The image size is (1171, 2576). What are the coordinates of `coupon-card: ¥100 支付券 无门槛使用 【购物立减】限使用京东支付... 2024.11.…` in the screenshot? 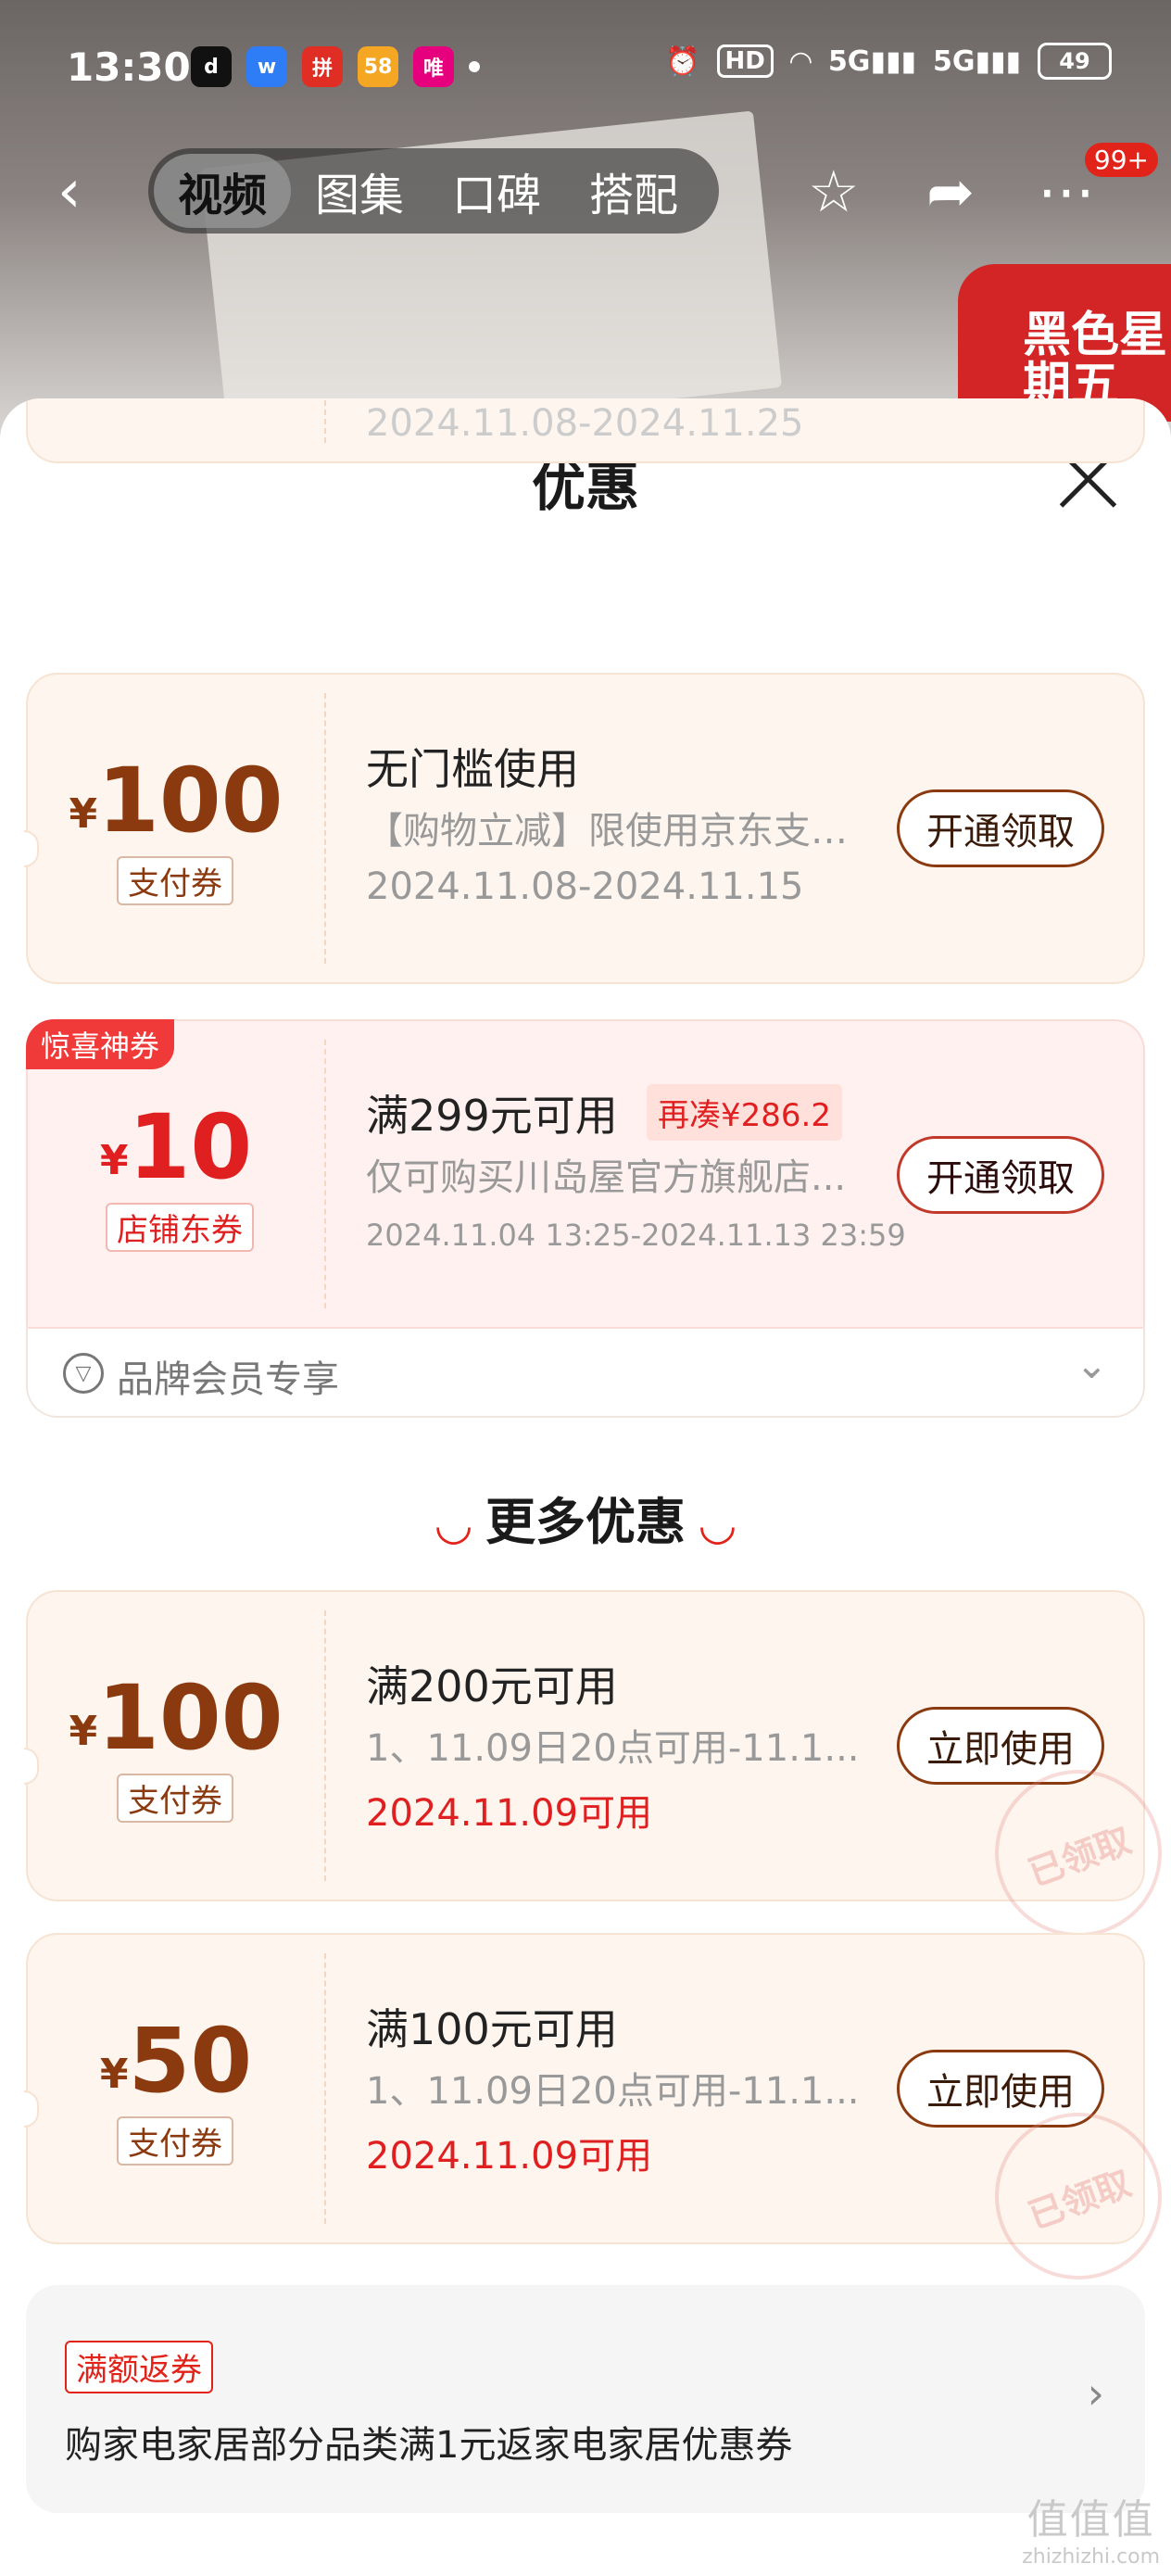 It's located at (584, 828).